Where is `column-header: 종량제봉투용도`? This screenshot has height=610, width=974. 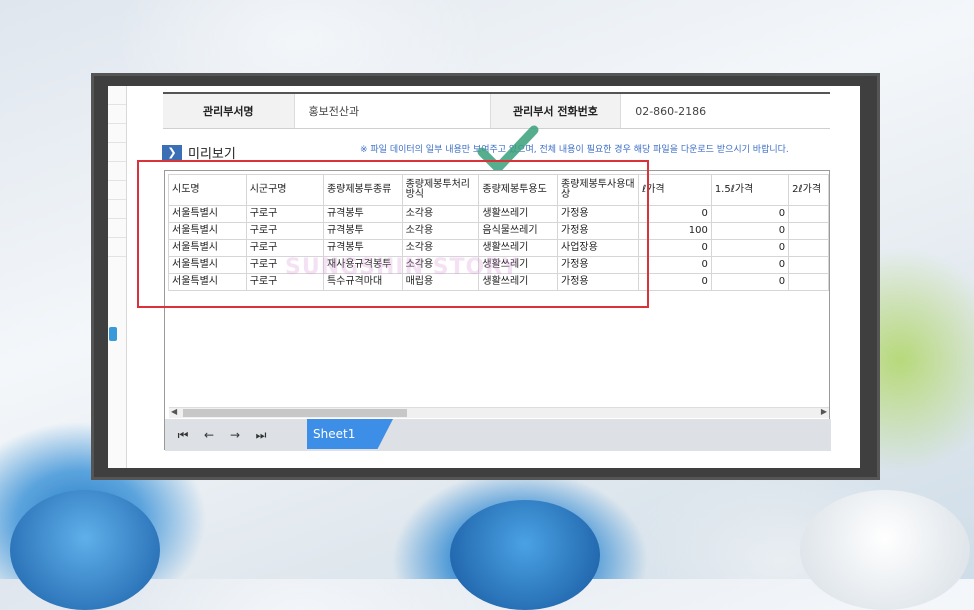
column-header: 종량제봉투용도 is located at coordinates (518, 190).